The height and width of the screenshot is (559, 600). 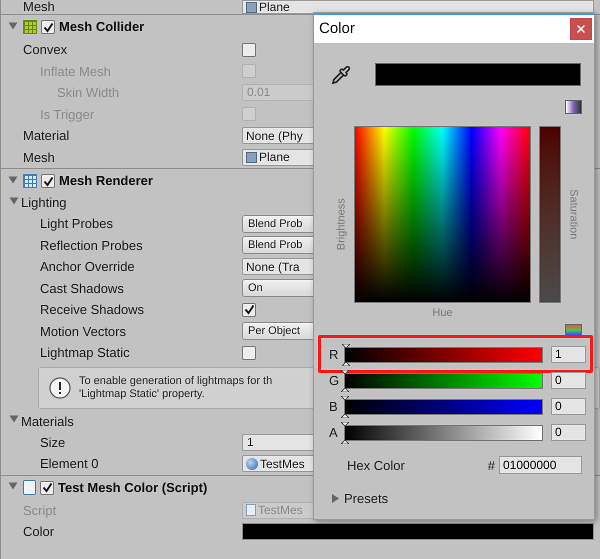 What do you see at coordinates (67, 115) in the screenshot?
I see `property-label: Is Trigger` at bounding box center [67, 115].